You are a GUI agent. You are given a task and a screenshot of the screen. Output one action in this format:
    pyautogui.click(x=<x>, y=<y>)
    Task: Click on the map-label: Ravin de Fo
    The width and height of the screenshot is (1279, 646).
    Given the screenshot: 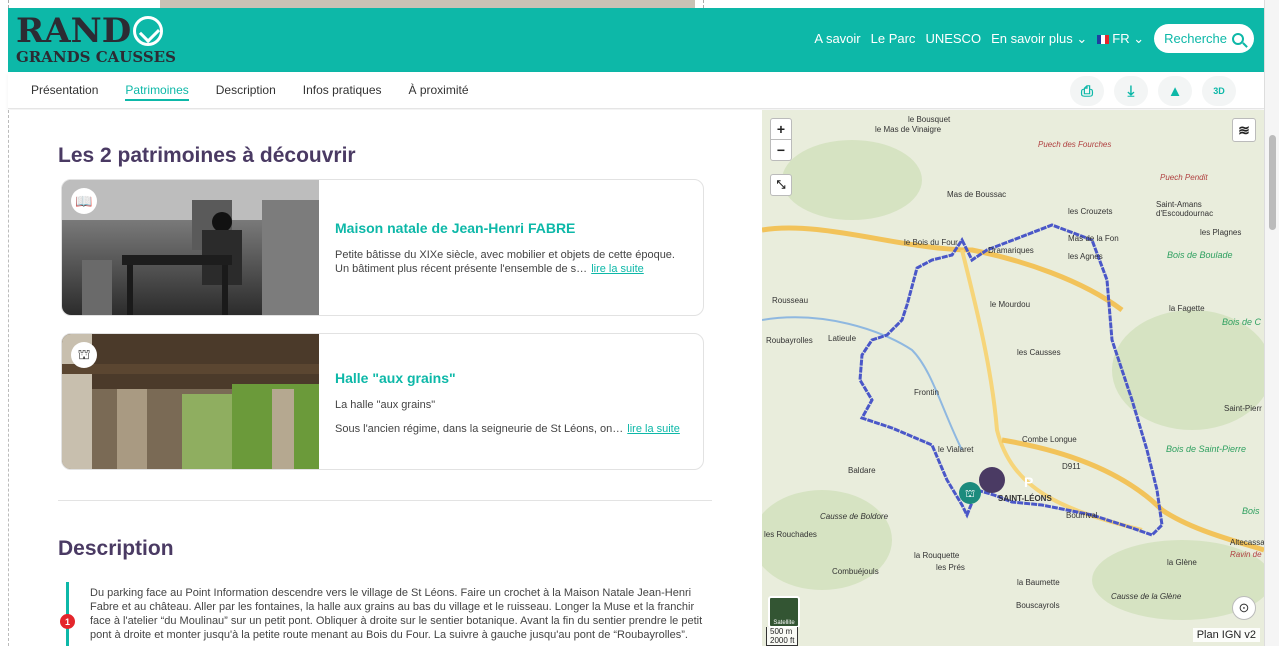 What is the action you would take?
    pyautogui.click(x=1247, y=554)
    